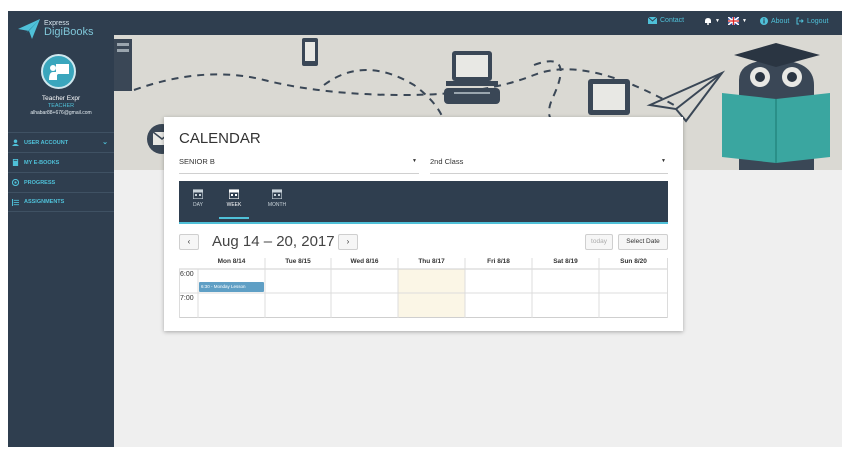  I want to click on logout-link: Logout, so click(812, 21).